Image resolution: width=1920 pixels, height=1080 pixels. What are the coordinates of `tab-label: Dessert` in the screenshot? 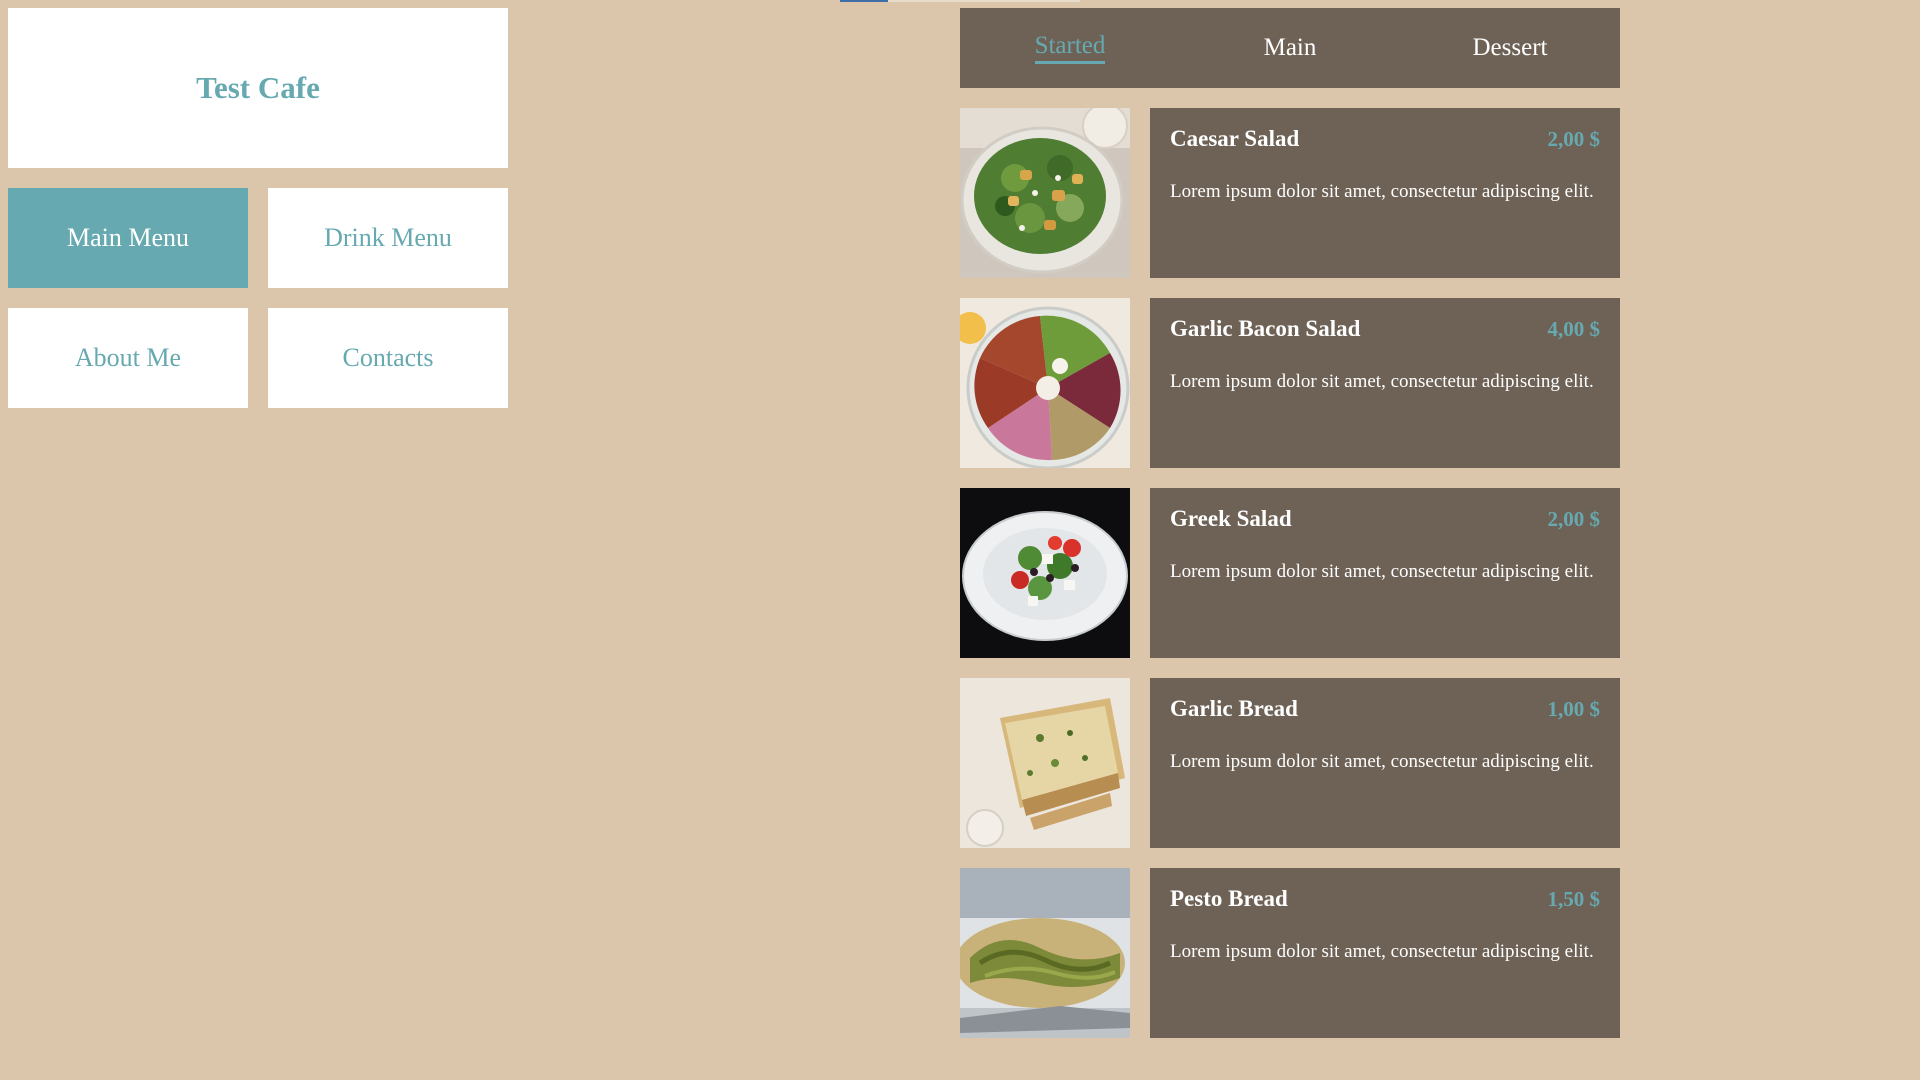 It's located at (1510, 47).